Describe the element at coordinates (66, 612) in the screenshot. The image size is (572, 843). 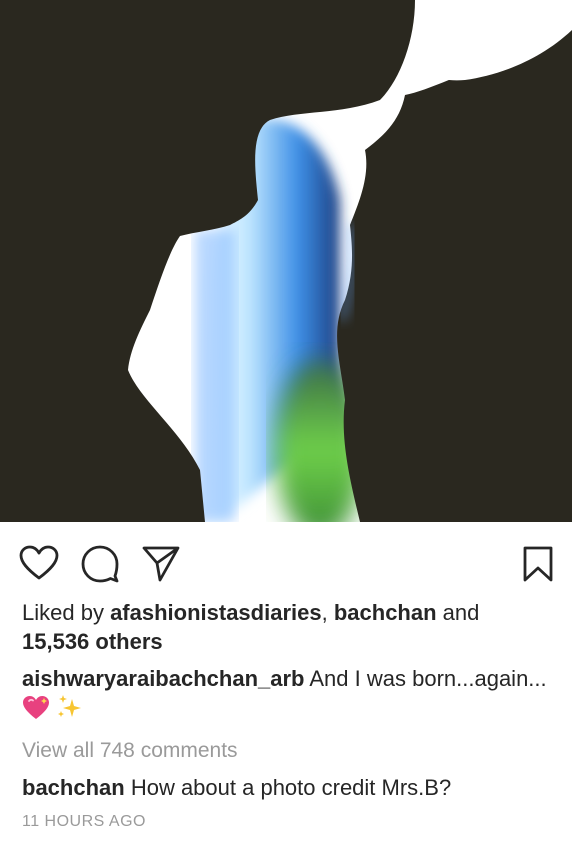
I see `liked-by-prefix: Liked by` at that location.